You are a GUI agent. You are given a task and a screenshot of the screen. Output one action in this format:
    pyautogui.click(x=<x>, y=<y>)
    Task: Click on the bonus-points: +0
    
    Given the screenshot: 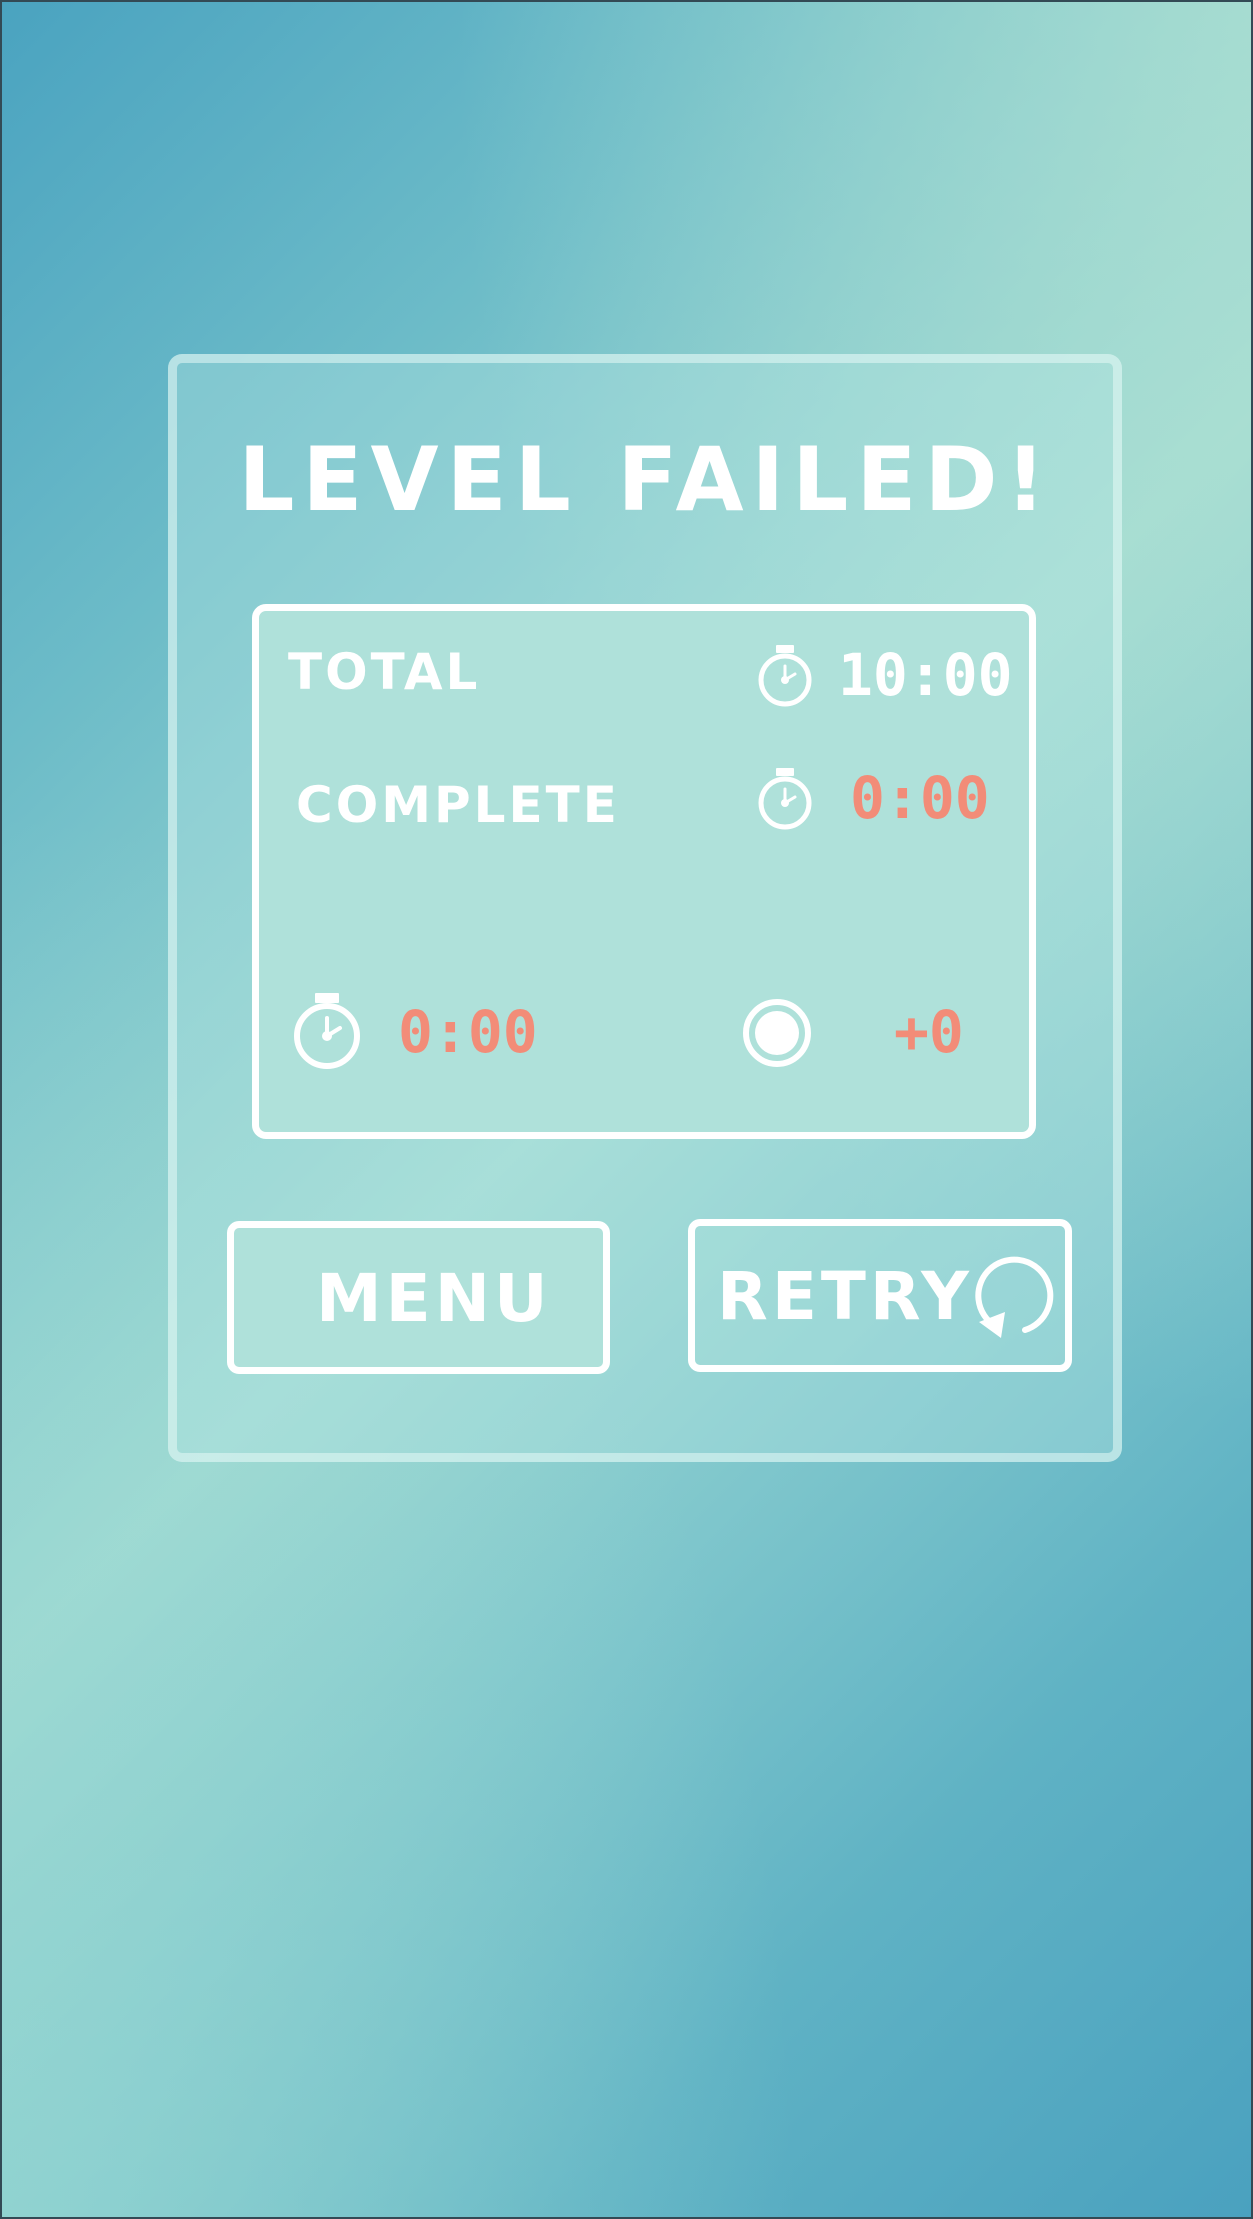 What is the action you would take?
    pyautogui.click(x=929, y=1032)
    